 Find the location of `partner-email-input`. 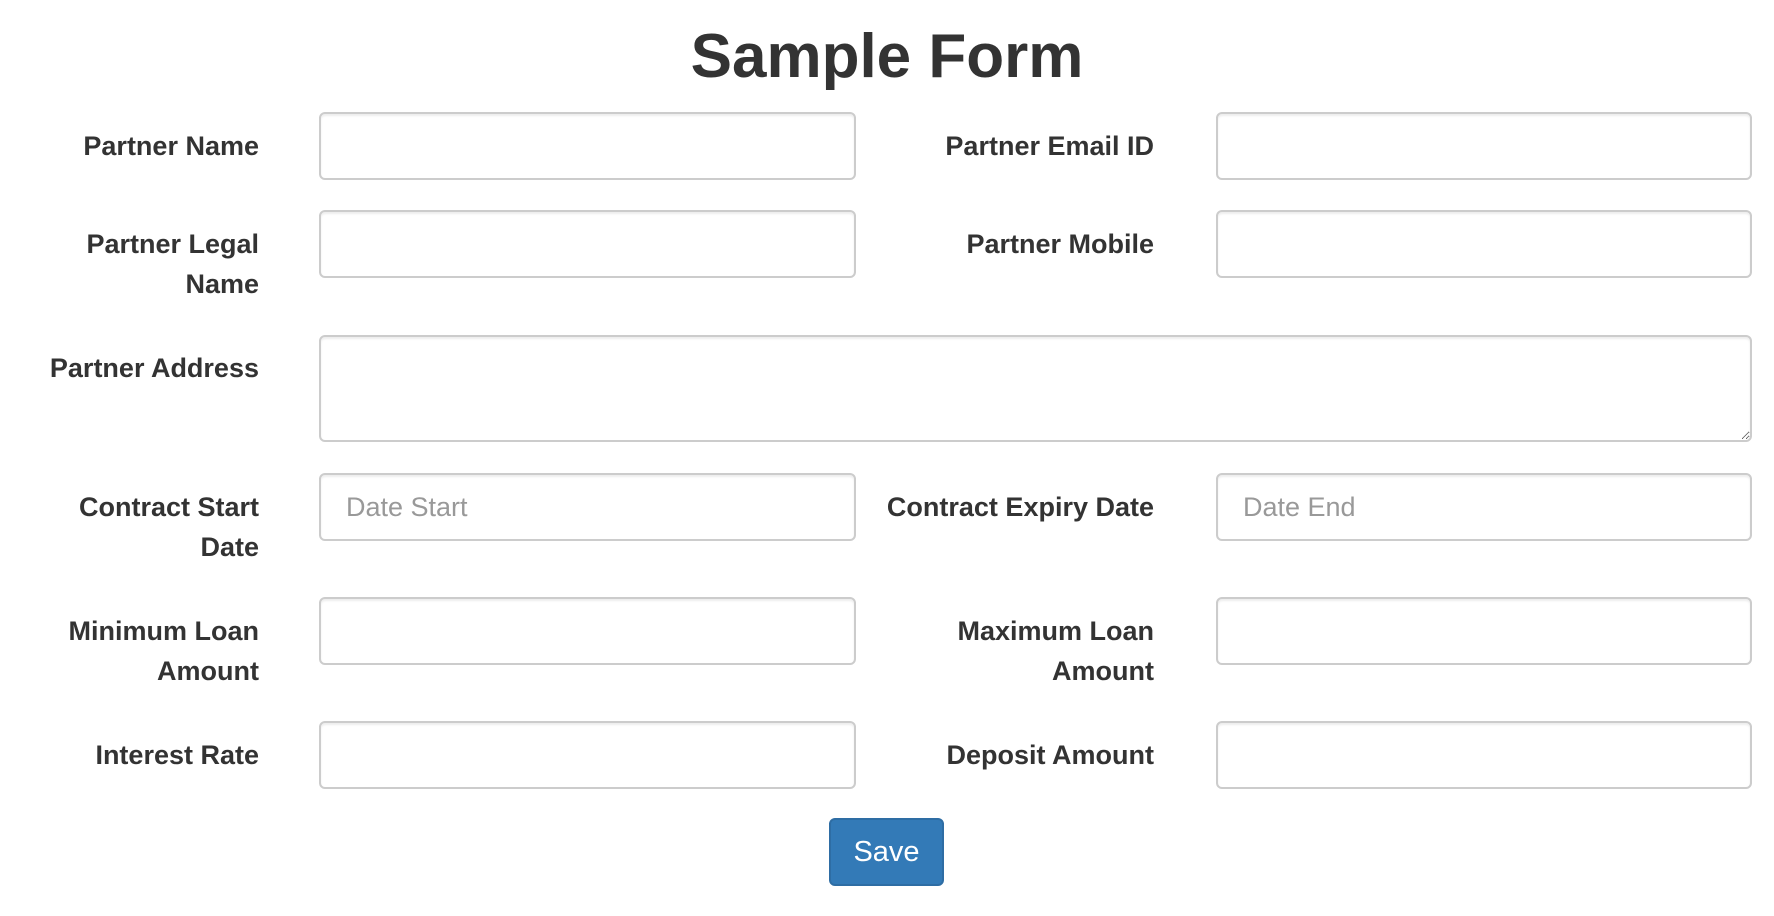

partner-email-input is located at coordinates (1484, 146).